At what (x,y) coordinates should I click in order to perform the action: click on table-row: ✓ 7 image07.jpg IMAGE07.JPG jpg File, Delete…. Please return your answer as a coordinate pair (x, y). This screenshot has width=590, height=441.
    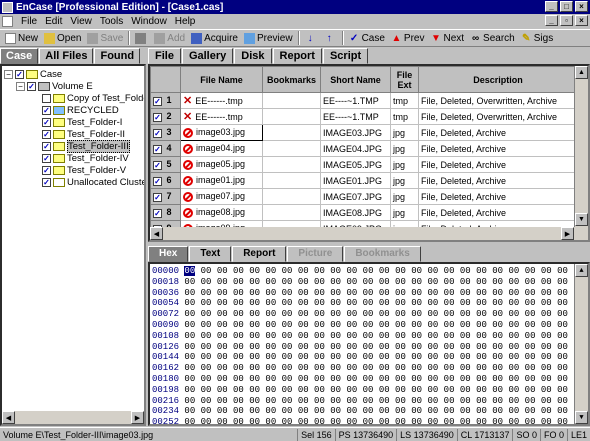
    Looking at the image, I should click on (364, 196).